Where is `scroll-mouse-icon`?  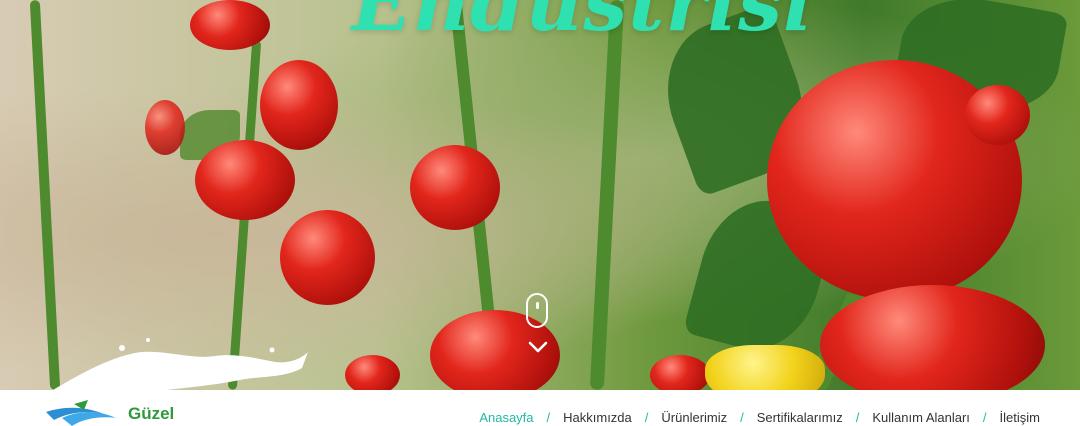
scroll-mouse-icon is located at coordinates (537, 310).